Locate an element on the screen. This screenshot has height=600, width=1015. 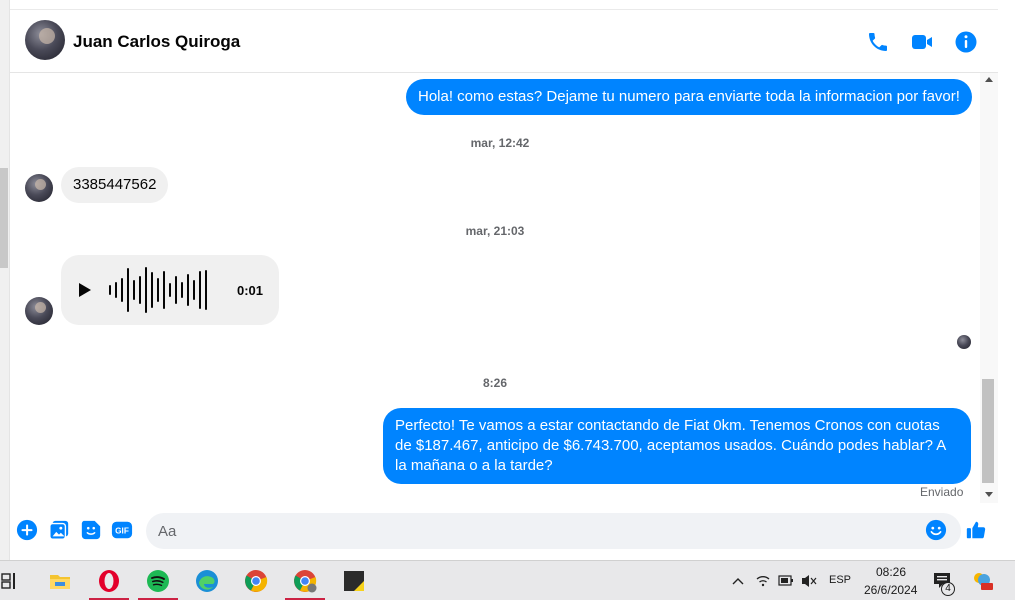
volume-muted-icon is located at coordinates (809, 580).